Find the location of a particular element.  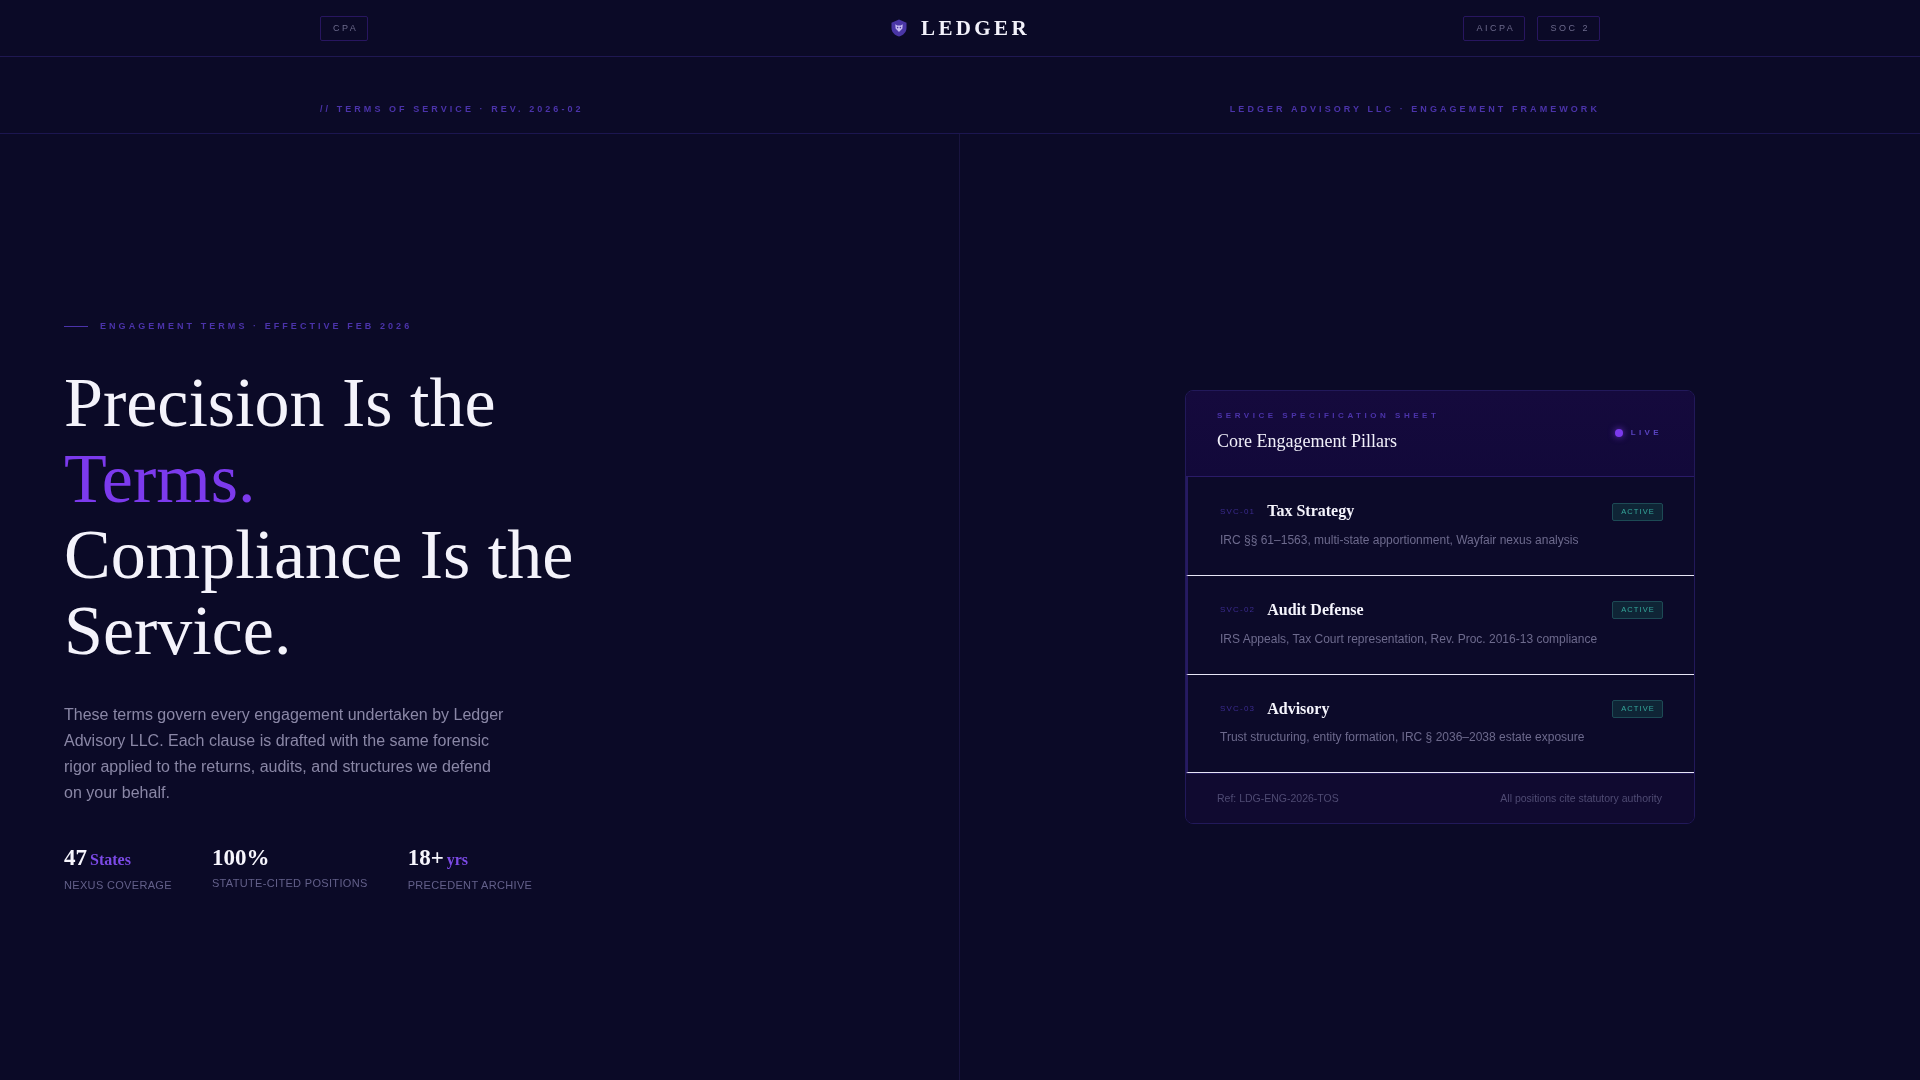

certification-tag: CPA is located at coordinates (344, 28).